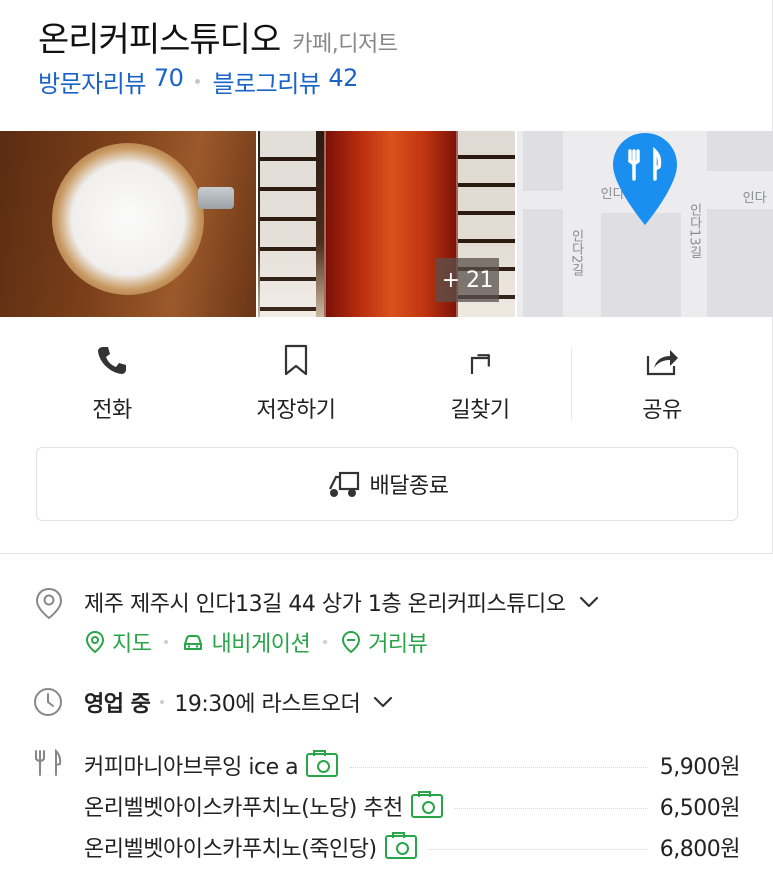 This screenshot has height=879, width=773. Describe the element at coordinates (351, 642) in the screenshot. I see `street-view-icon` at that location.